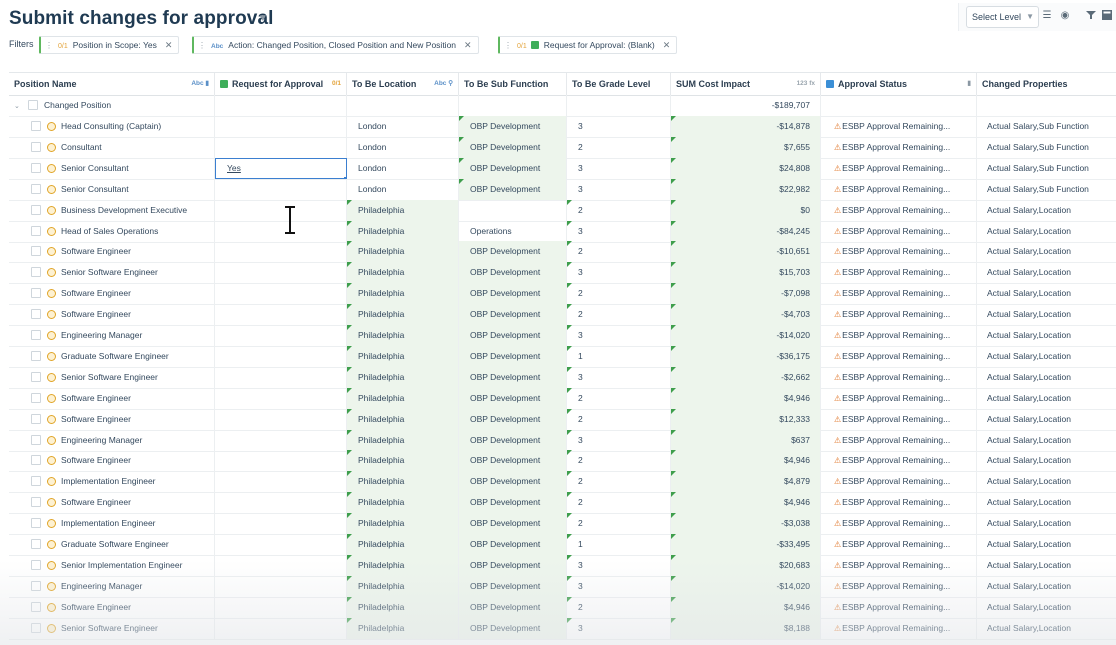 The height and width of the screenshot is (645, 1116). What do you see at coordinates (19, 106) in the screenshot?
I see `chevron-down-icon: ⌄` at bounding box center [19, 106].